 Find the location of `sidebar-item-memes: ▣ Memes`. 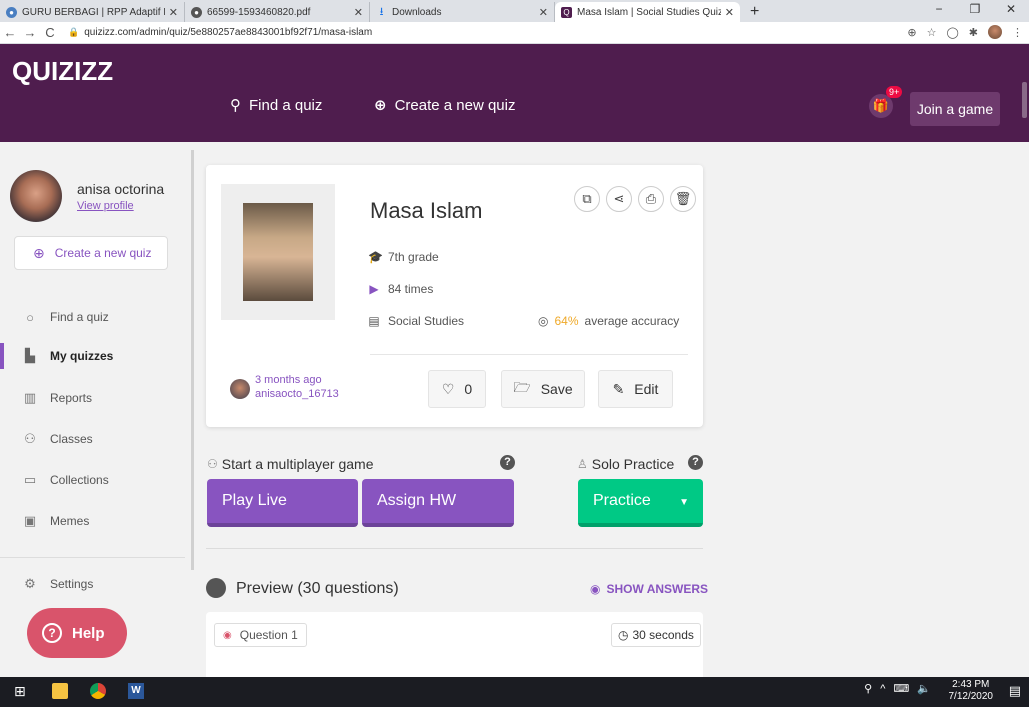

sidebar-item-memes: ▣ Memes is located at coordinates (96, 521).